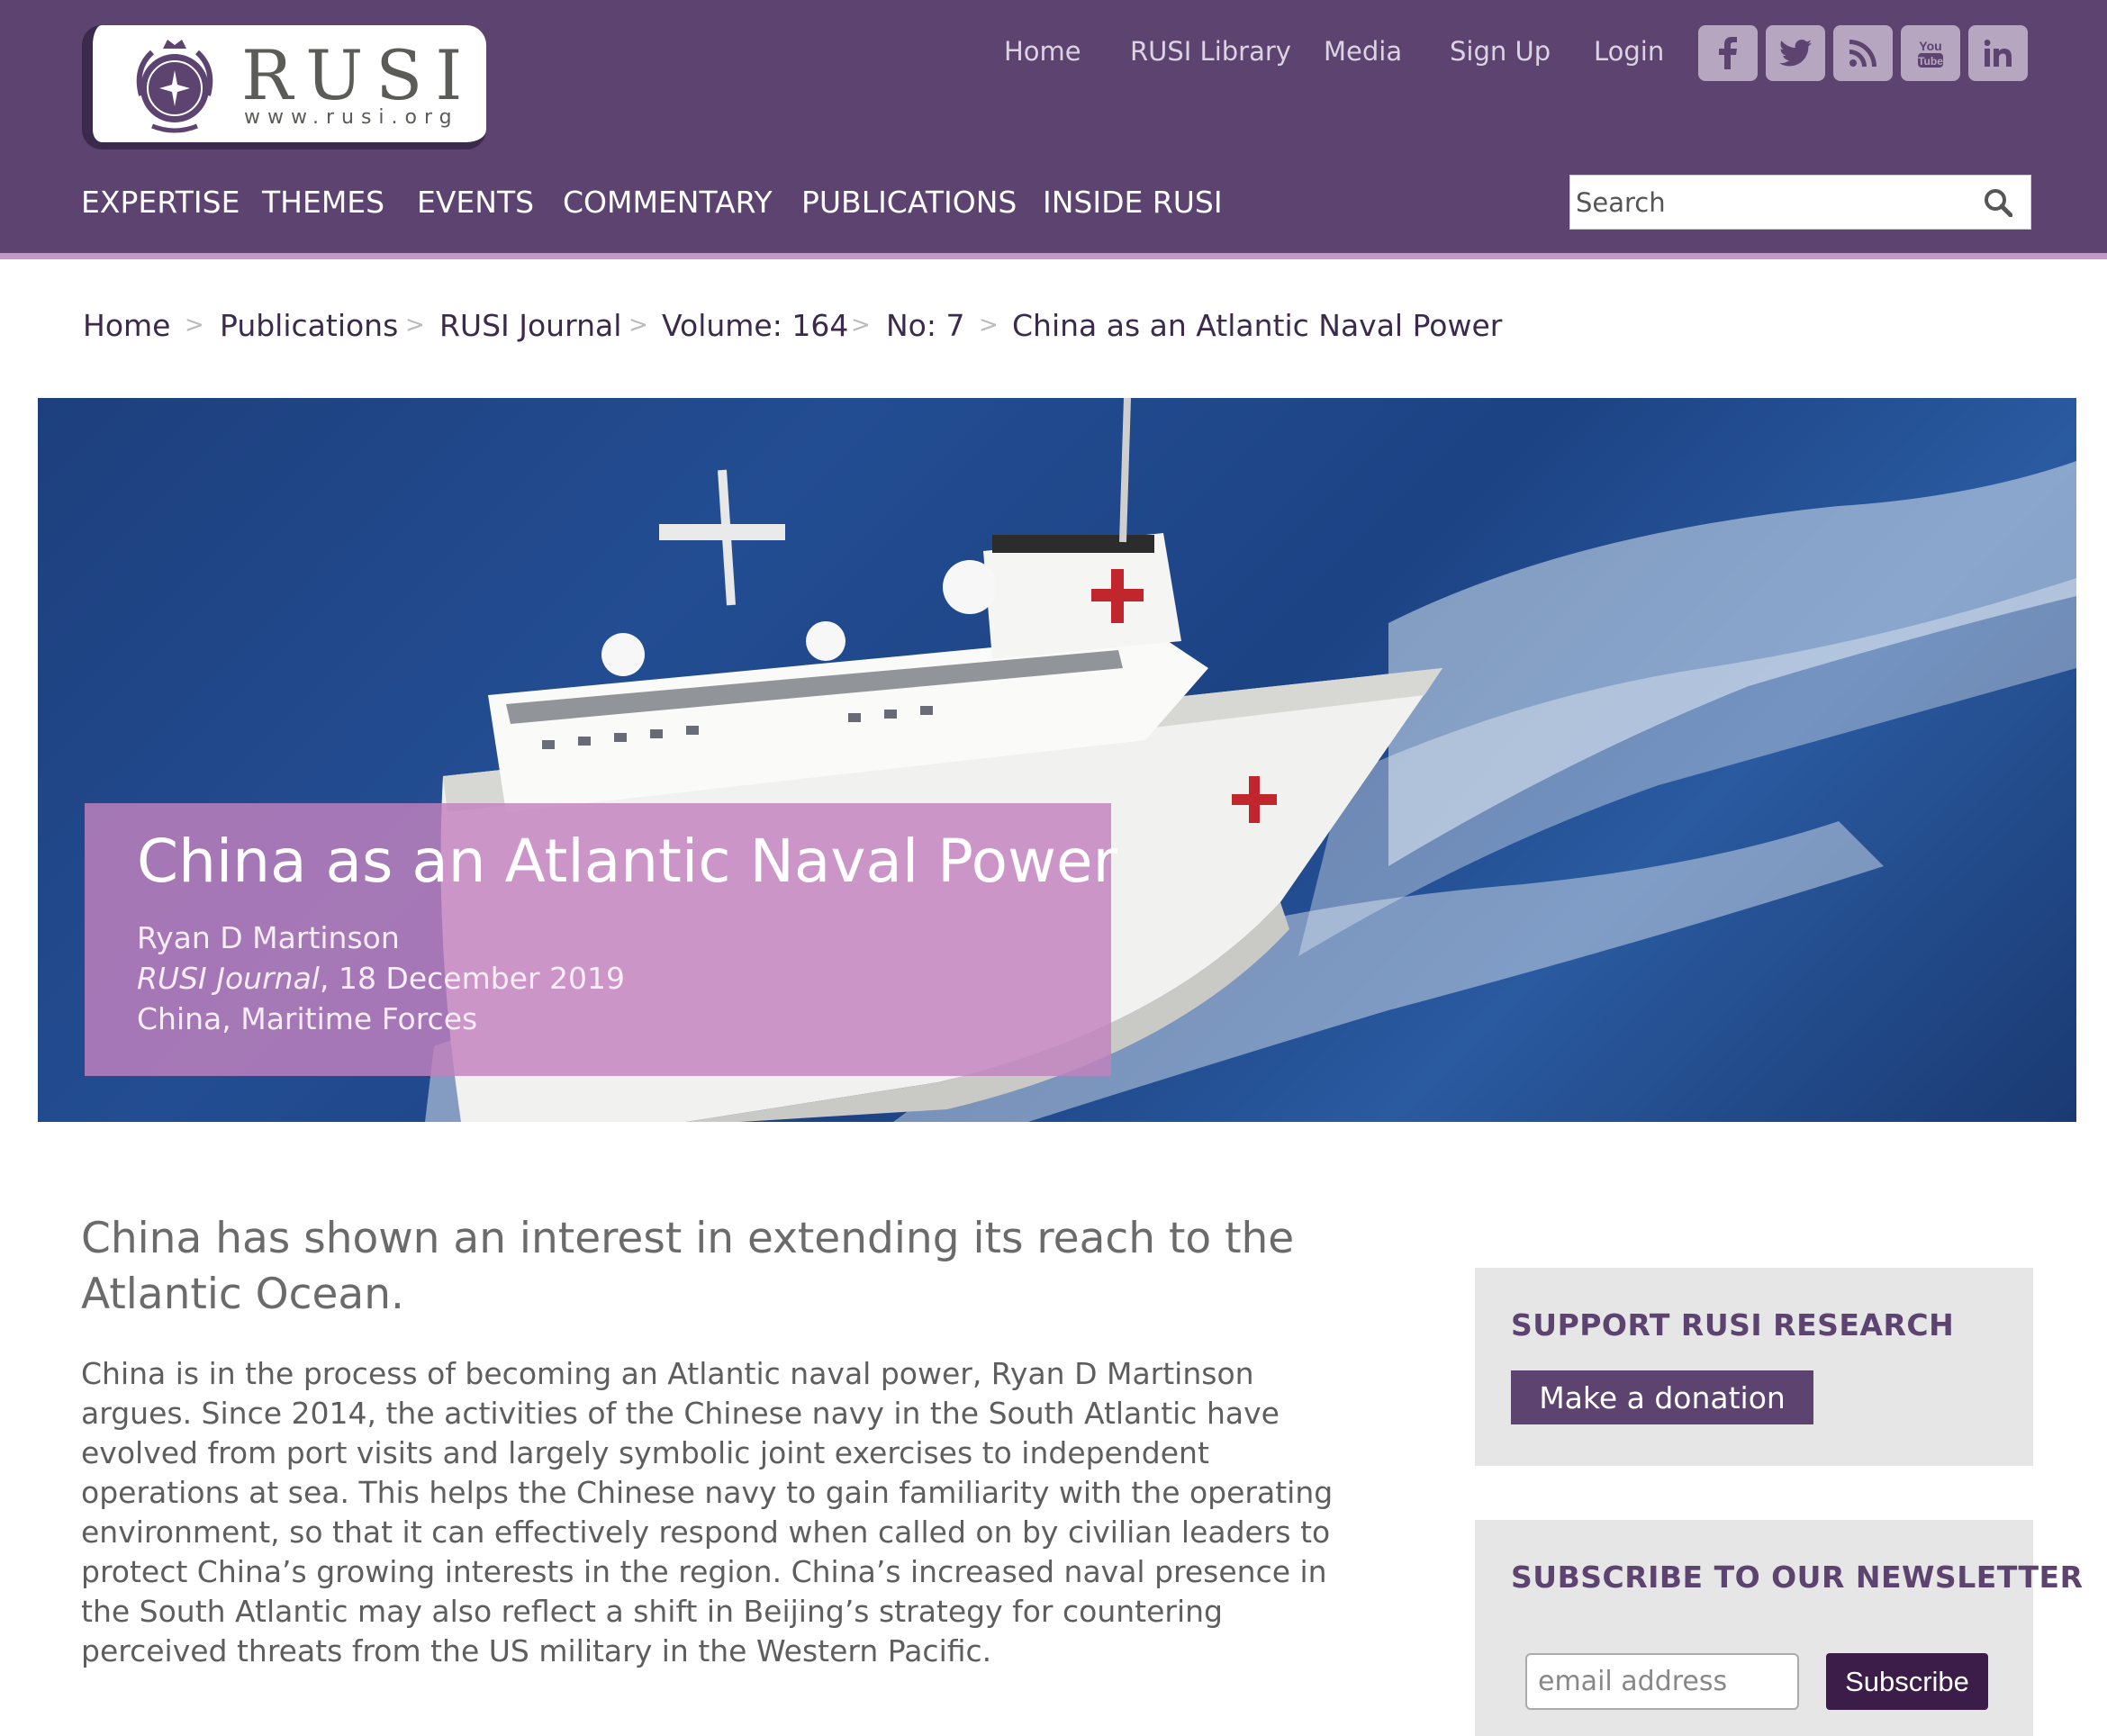 This screenshot has height=1736, width=2107. What do you see at coordinates (1795, 53) in the screenshot?
I see `twitter-icon` at bounding box center [1795, 53].